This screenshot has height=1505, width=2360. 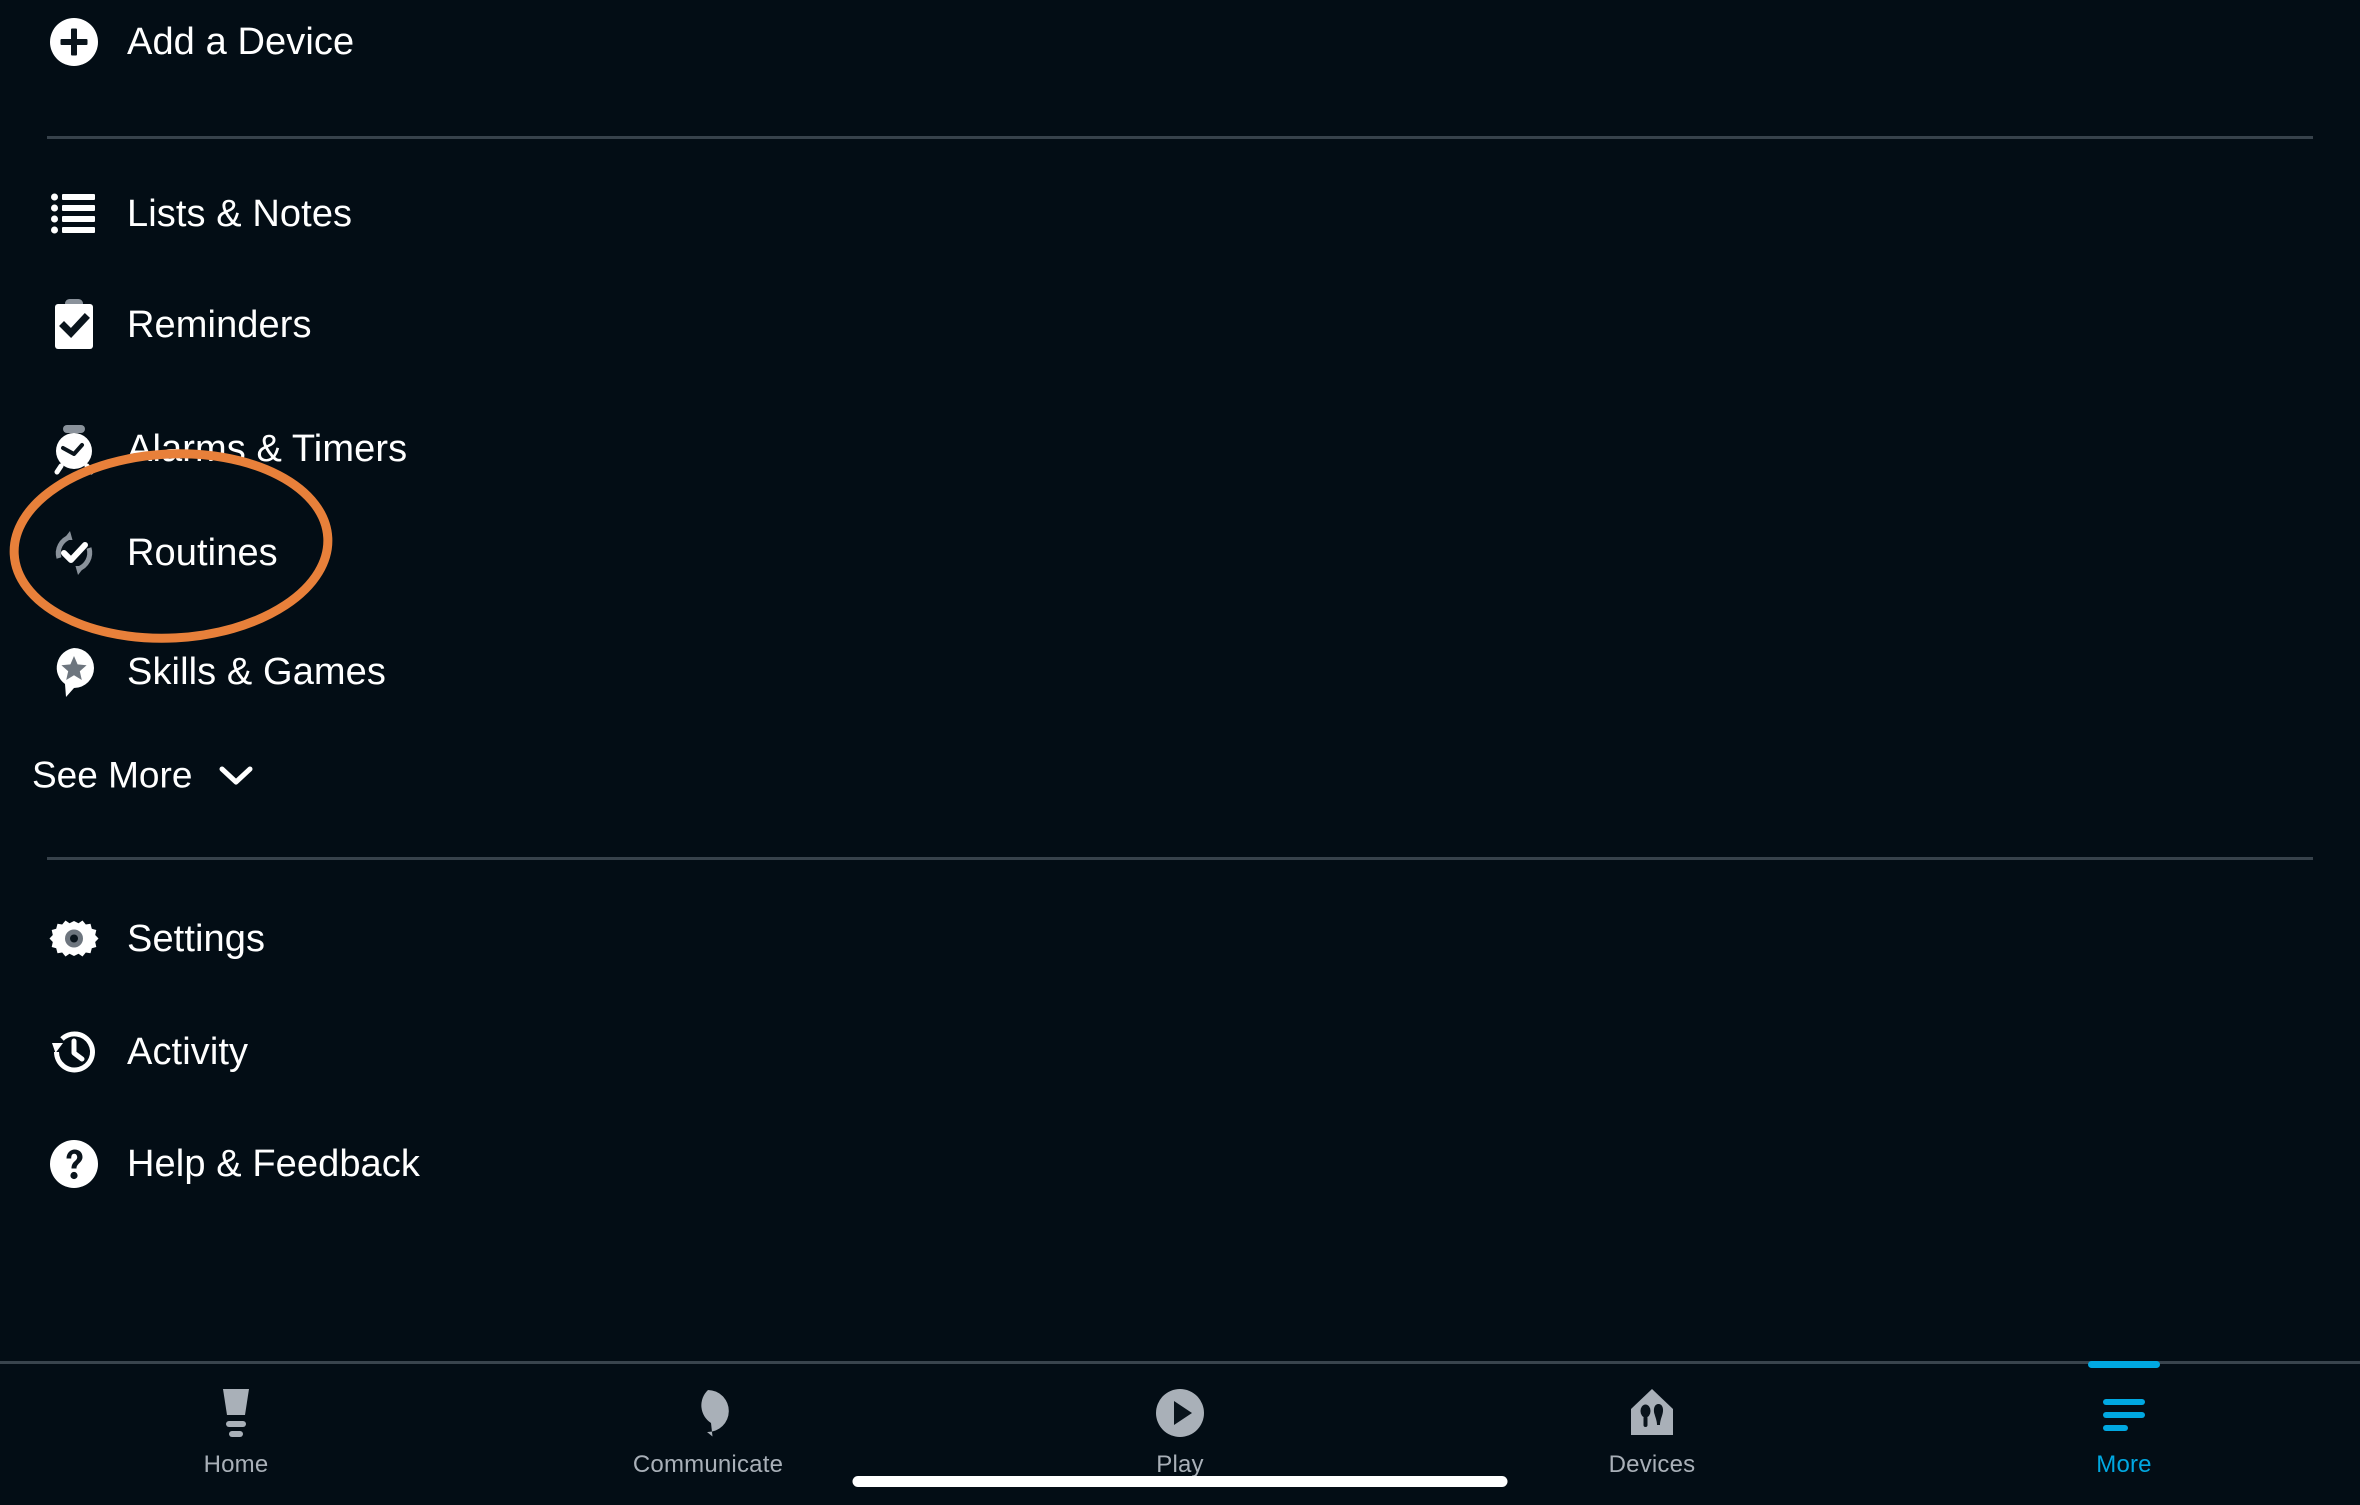 I want to click on menu-item-alarms-and-timers: Alarms & Timers, so click(x=1180, y=449).